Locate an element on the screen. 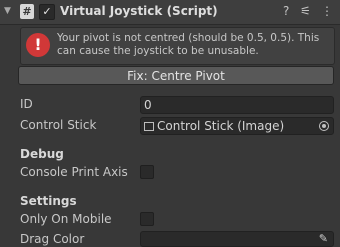 This screenshot has width=340, height=247. eyedropper-icon: ✎ is located at coordinates (323, 238).